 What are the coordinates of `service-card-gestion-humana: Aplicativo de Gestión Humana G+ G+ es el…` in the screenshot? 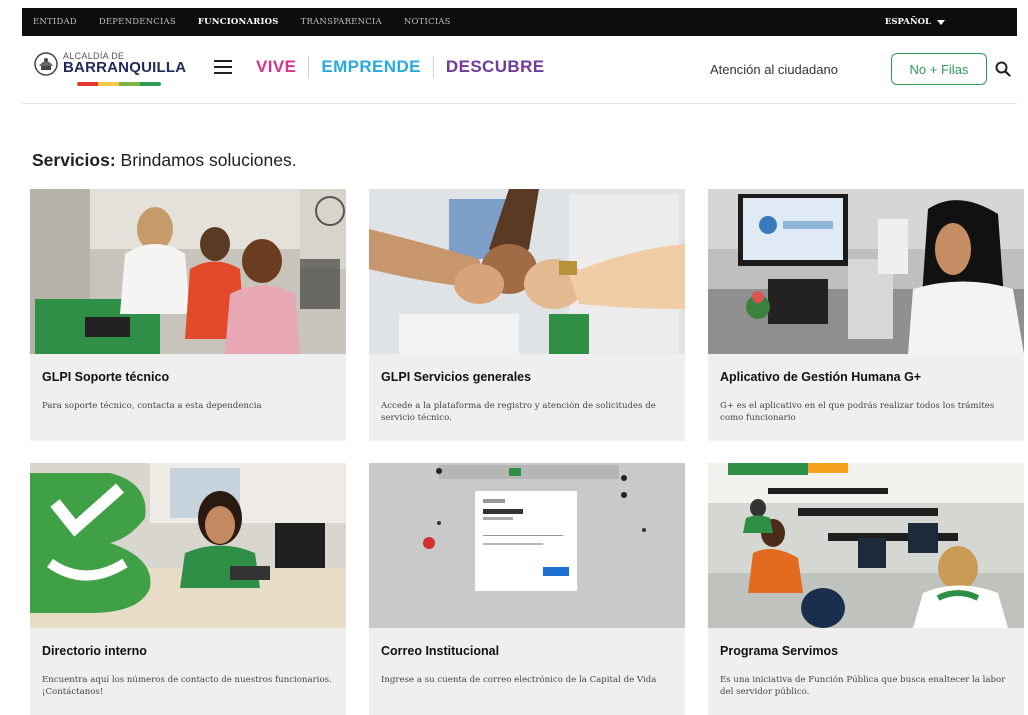 It's located at (866, 315).